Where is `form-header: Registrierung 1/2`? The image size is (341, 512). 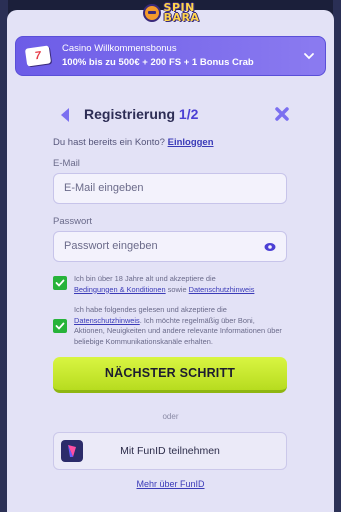 form-header: Registrierung 1/2 is located at coordinates (174, 115).